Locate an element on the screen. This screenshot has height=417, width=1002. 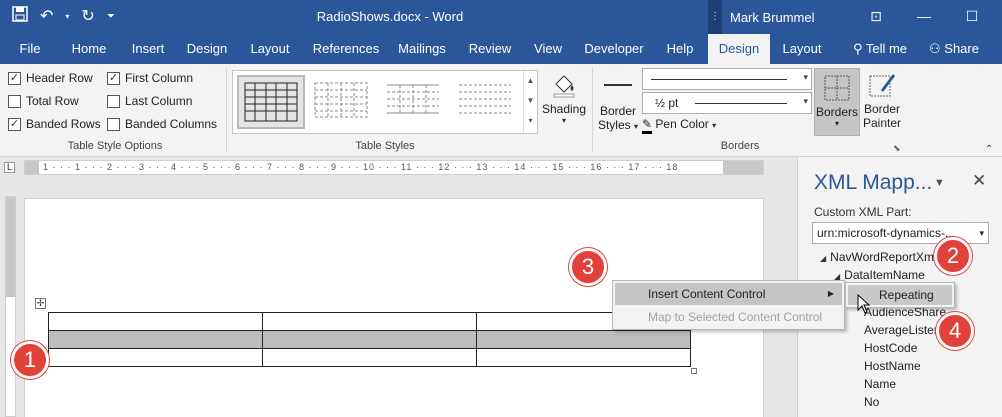
tree-node-hostname: HostName is located at coordinates (892, 366).